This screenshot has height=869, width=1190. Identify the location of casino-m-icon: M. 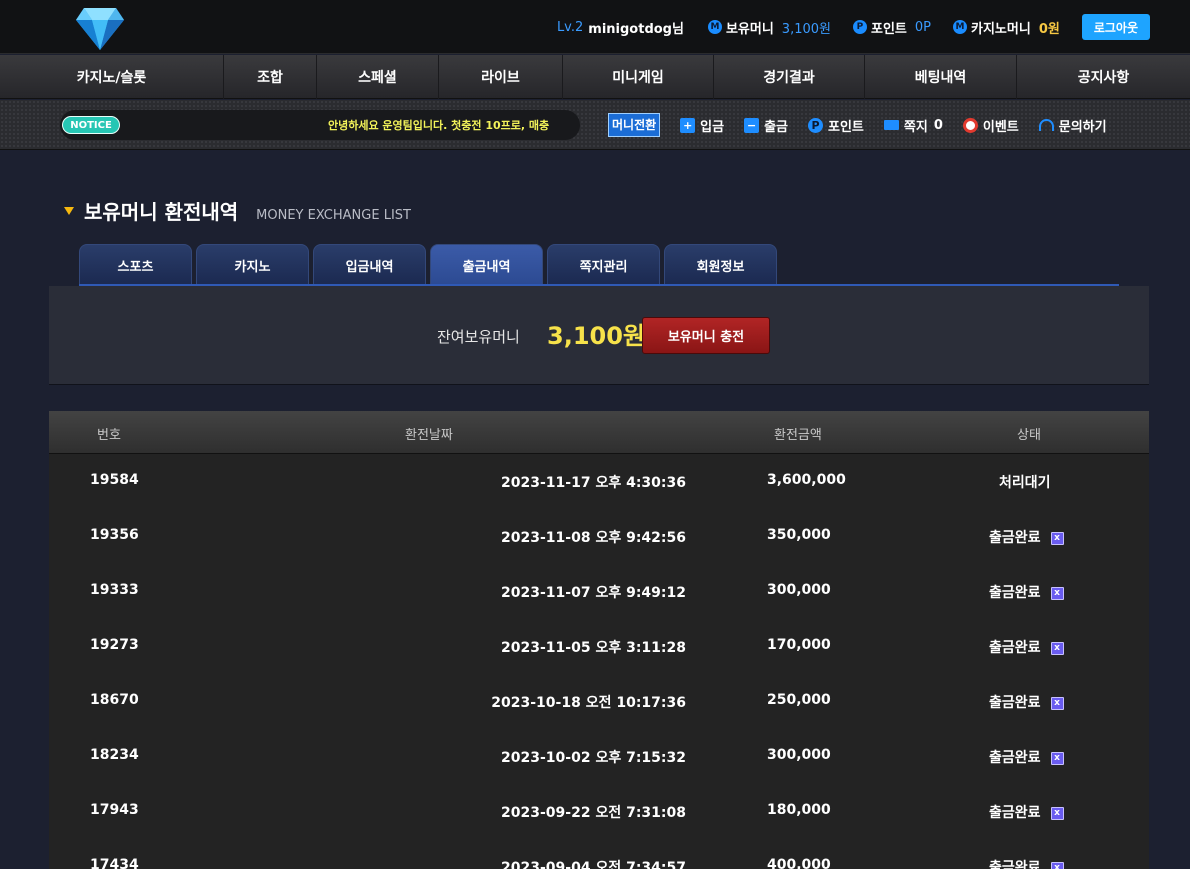
(960, 27).